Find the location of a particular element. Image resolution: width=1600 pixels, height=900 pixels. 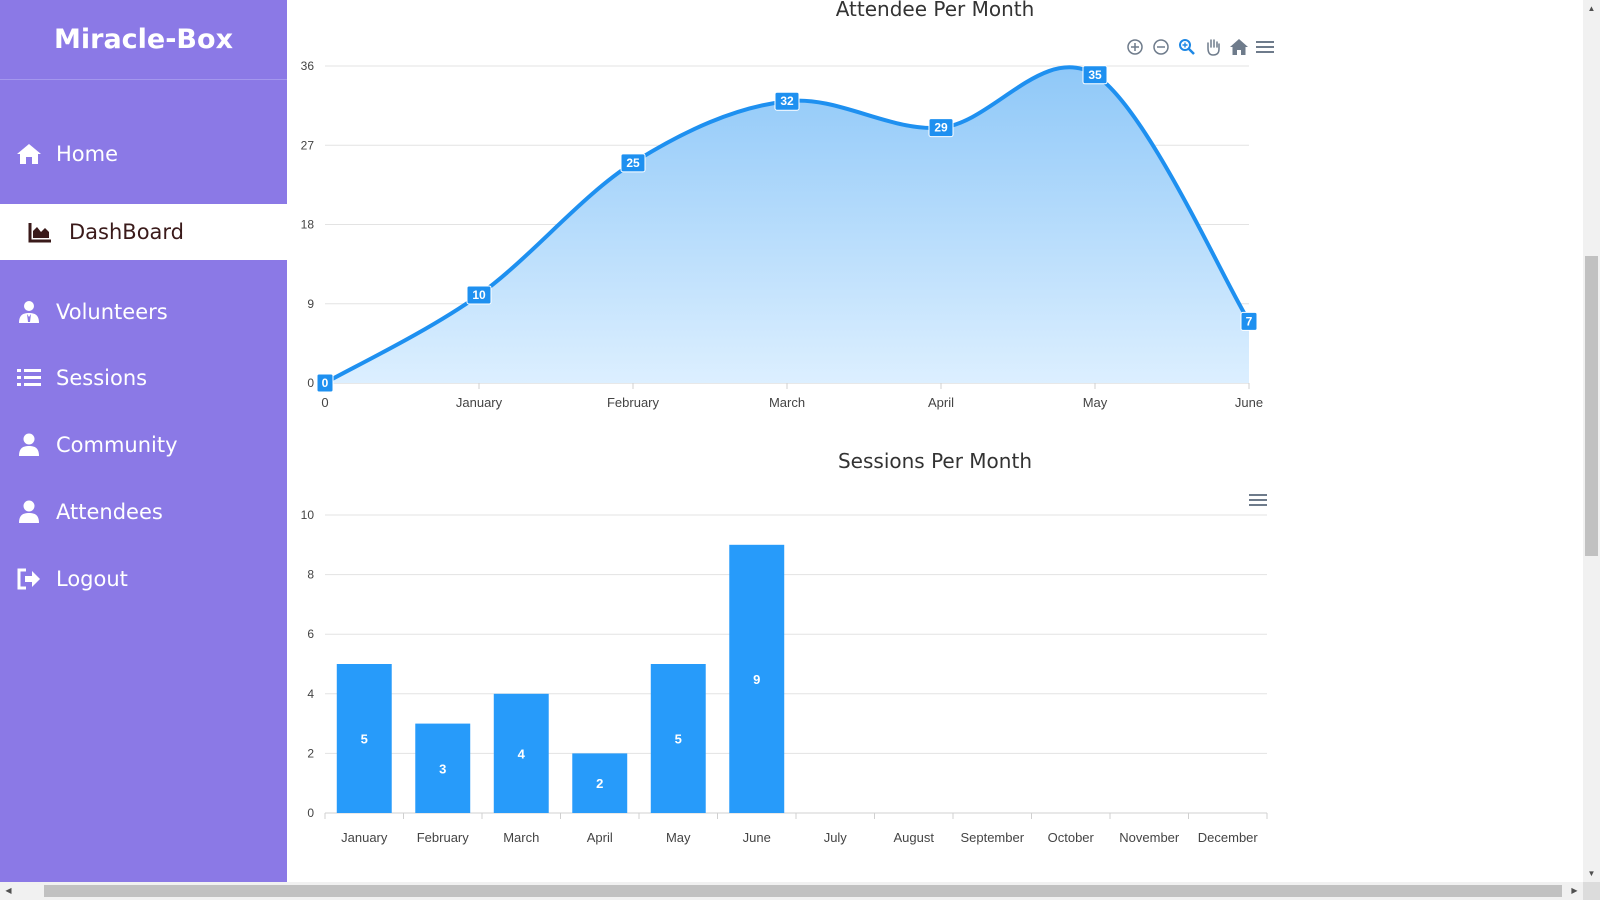

sidebar-item-label: Community is located at coordinates (117, 445).